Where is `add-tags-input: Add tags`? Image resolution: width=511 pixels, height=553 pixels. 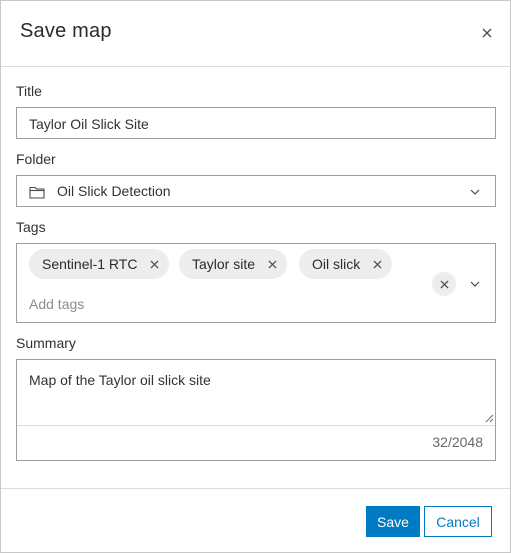 add-tags-input: Add tags is located at coordinates (56, 304).